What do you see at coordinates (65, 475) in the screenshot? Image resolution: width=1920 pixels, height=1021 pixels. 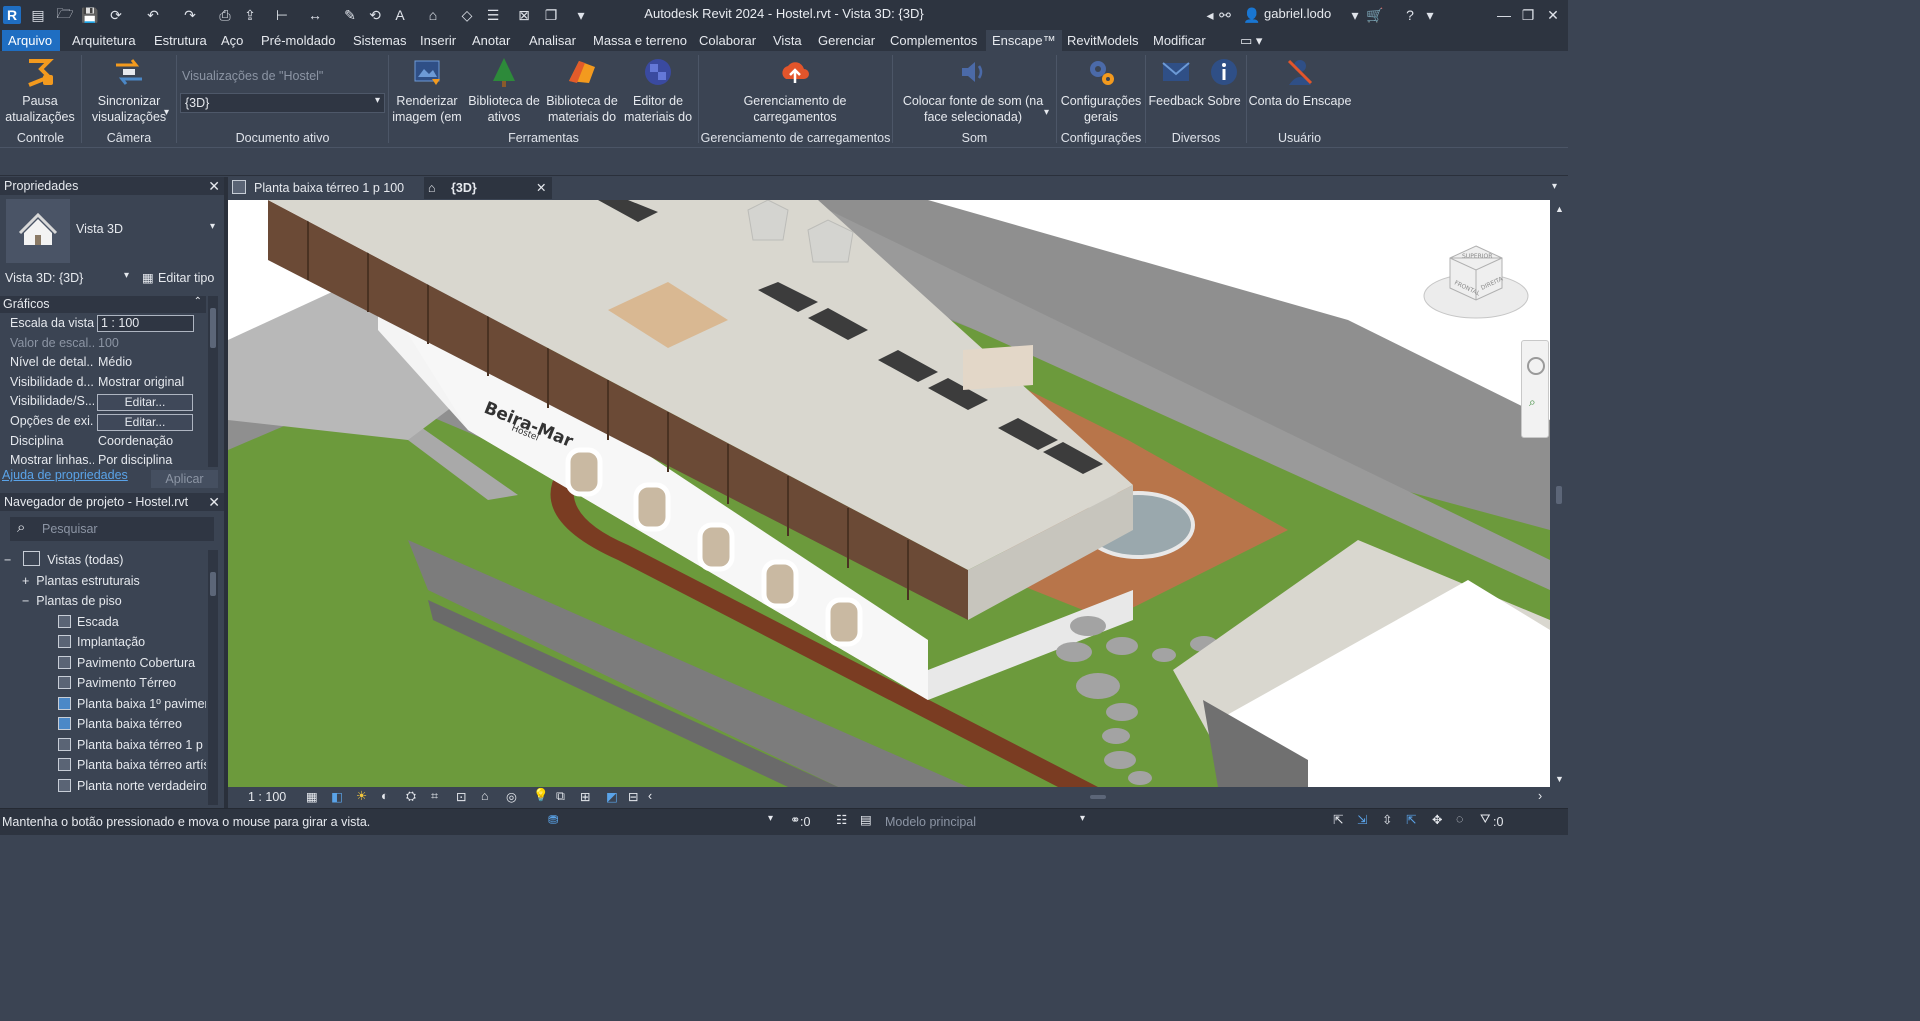 I see `properties-help-link: Ajuda de propriedades` at bounding box center [65, 475].